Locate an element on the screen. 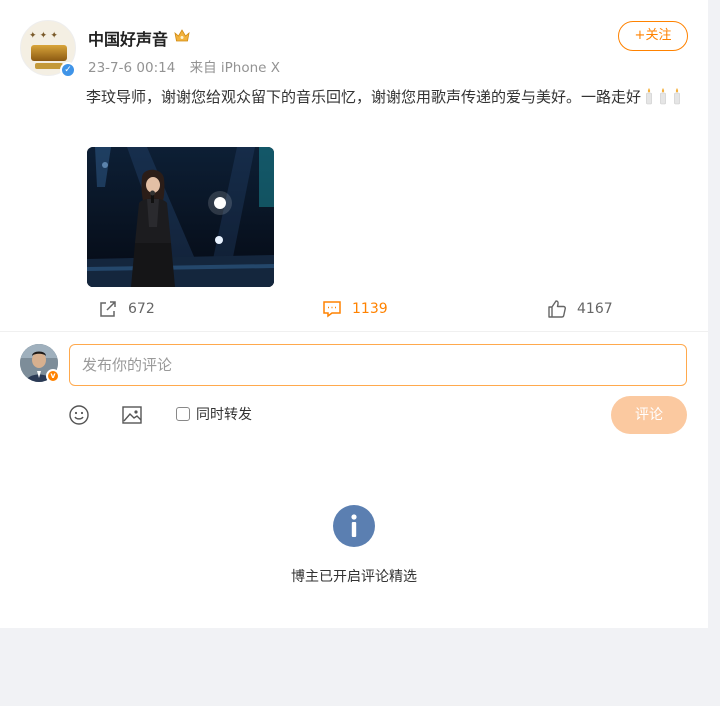 This screenshot has width=720, height=706. comment-icon is located at coordinates (332, 309).